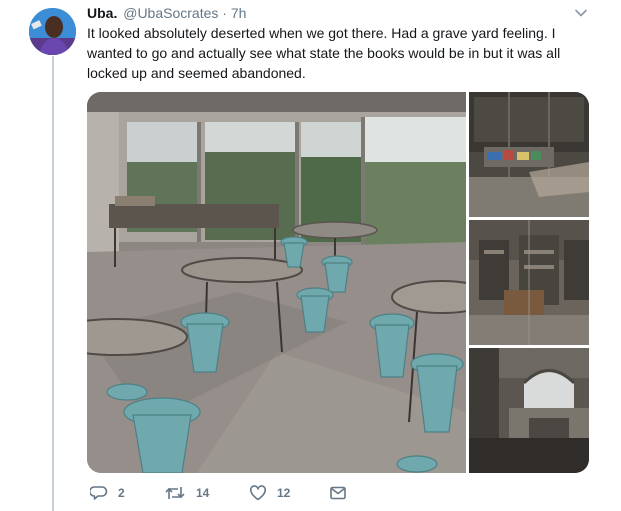 The image size is (621, 511). What do you see at coordinates (203, 493) in the screenshot?
I see `retweet-count: 14` at bounding box center [203, 493].